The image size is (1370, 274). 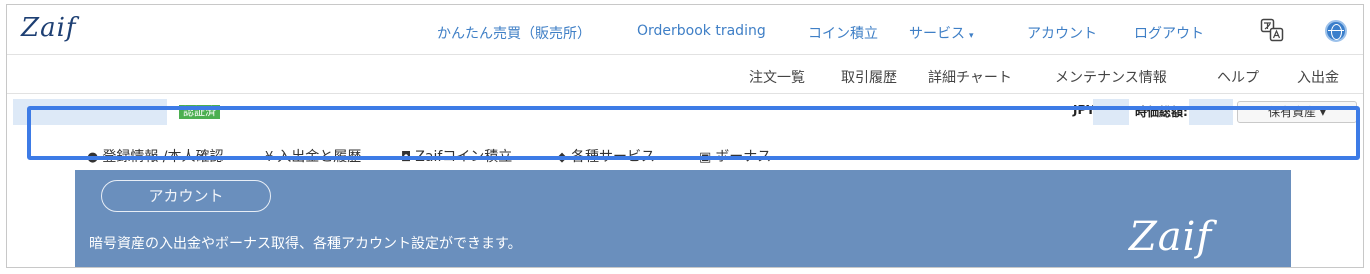 I want to click on nav-account: アカウント, so click(x=1062, y=33).